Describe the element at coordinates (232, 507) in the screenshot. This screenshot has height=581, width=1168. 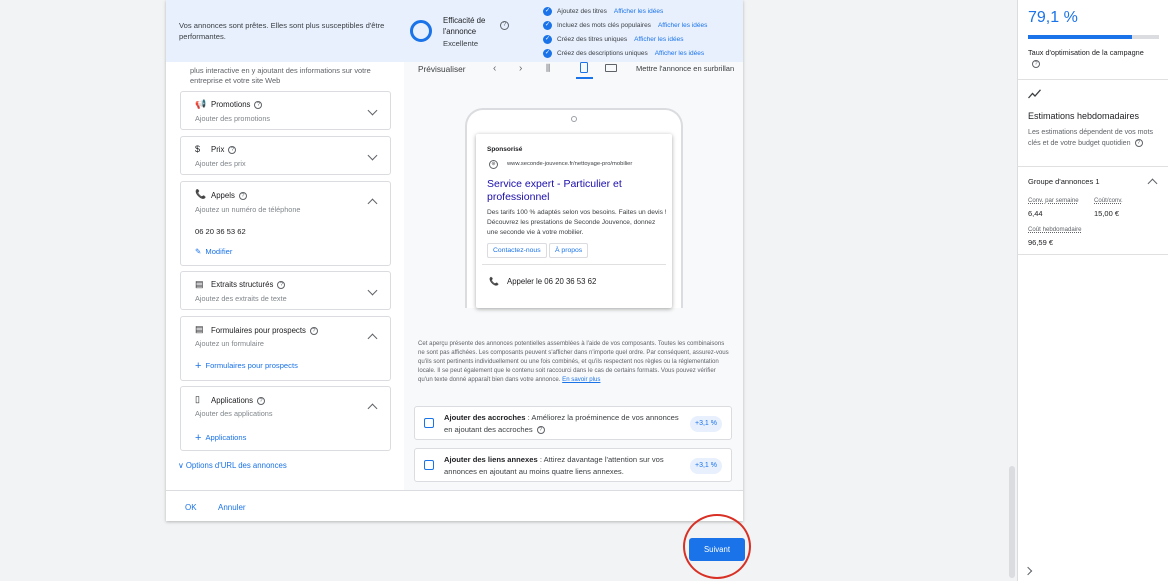
I see `cancel-button: Annuler` at that location.